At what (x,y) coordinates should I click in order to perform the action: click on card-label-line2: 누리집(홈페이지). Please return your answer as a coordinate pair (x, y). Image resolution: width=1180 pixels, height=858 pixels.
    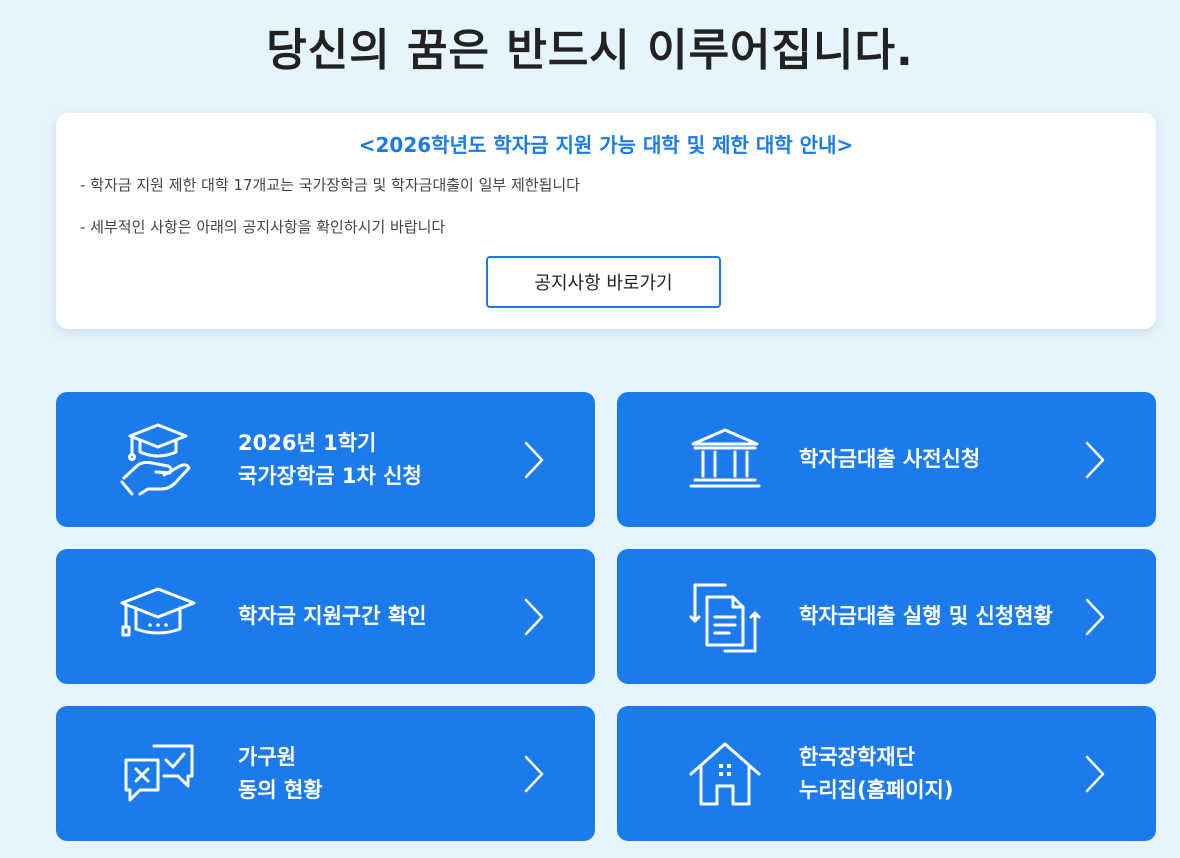
    Looking at the image, I should click on (876, 789).